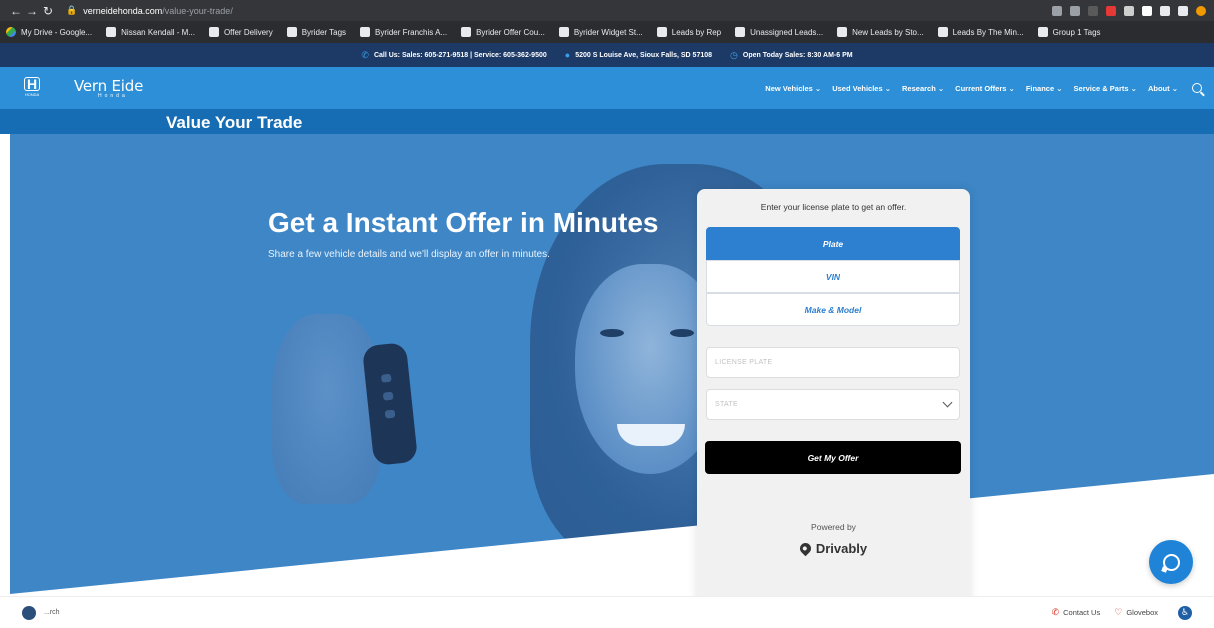 The height and width of the screenshot is (628, 1214). I want to click on license-plate-field, so click(833, 362).